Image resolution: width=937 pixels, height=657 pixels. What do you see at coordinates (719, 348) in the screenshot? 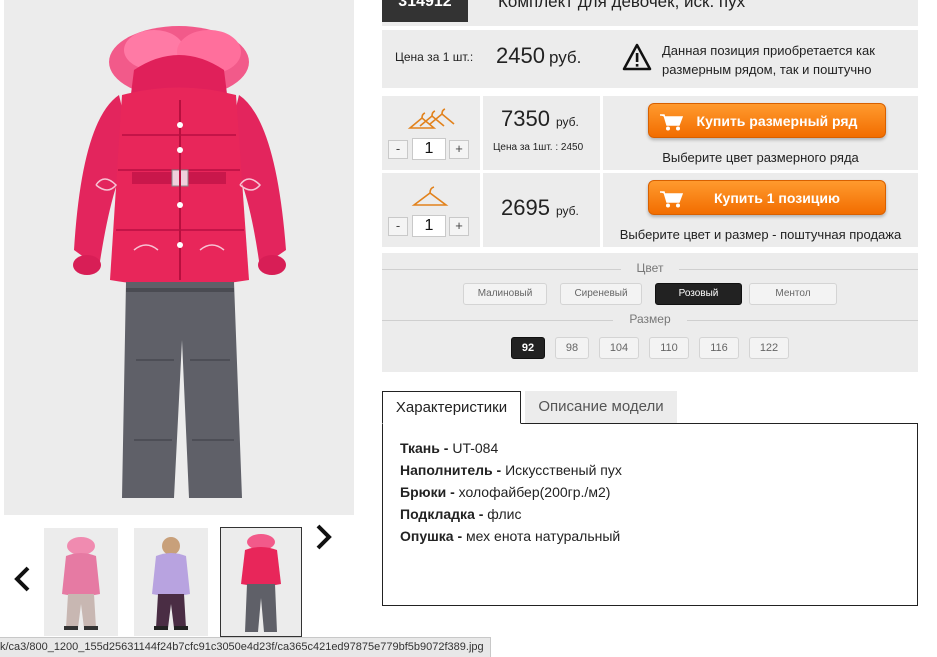
I see `size-option-116: 116` at bounding box center [719, 348].